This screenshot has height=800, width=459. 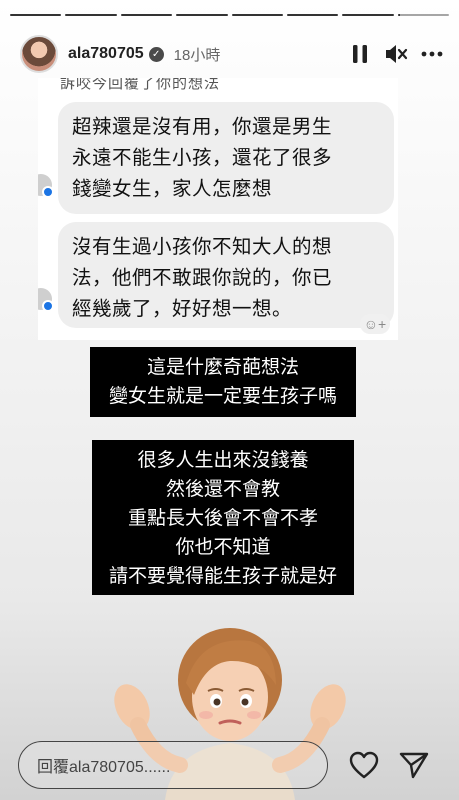 What do you see at coordinates (375, 324) in the screenshot?
I see `add-reaction-icon: ☺+` at bounding box center [375, 324].